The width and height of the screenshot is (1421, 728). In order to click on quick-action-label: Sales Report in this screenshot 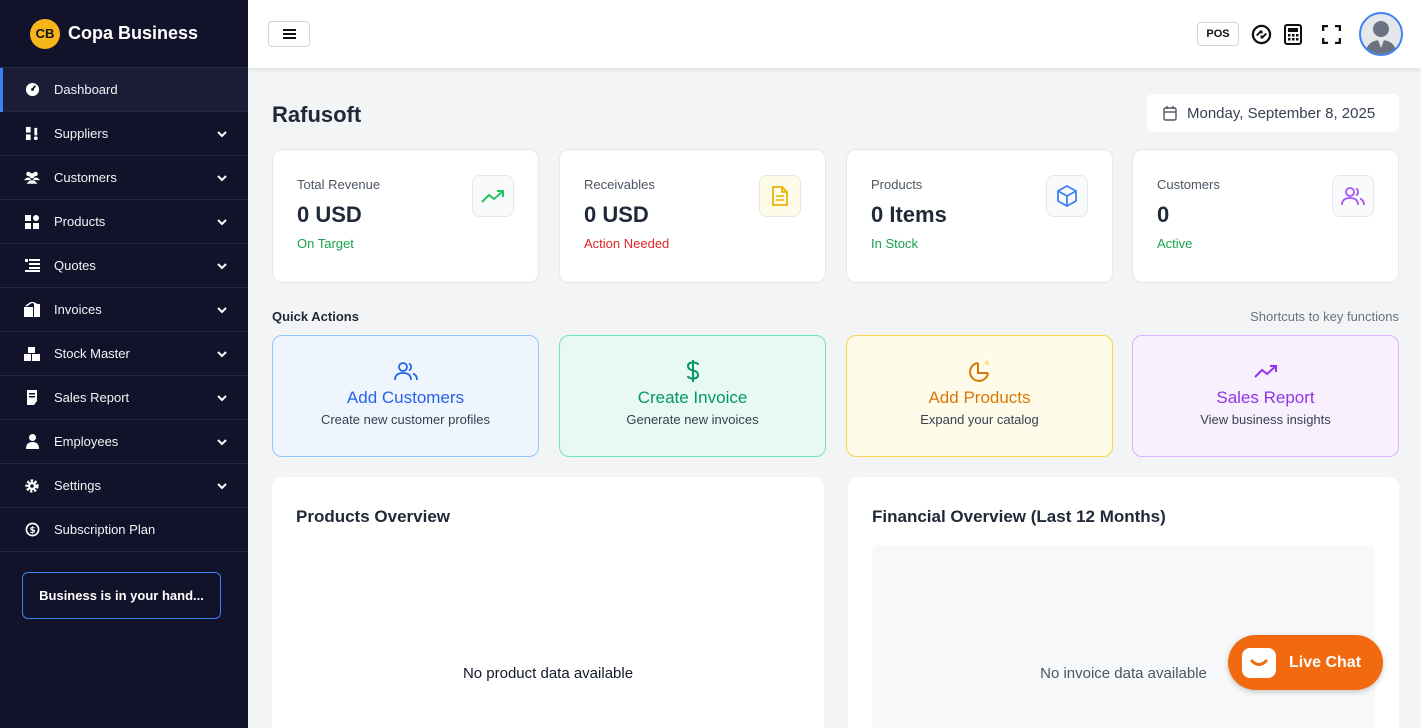, I will do `click(1265, 397)`.